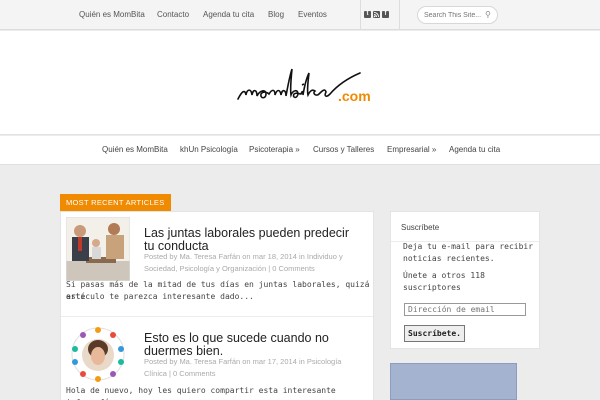  Describe the element at coordinates (376, 14) in the screenshot. I see `rss-icon` at that location.